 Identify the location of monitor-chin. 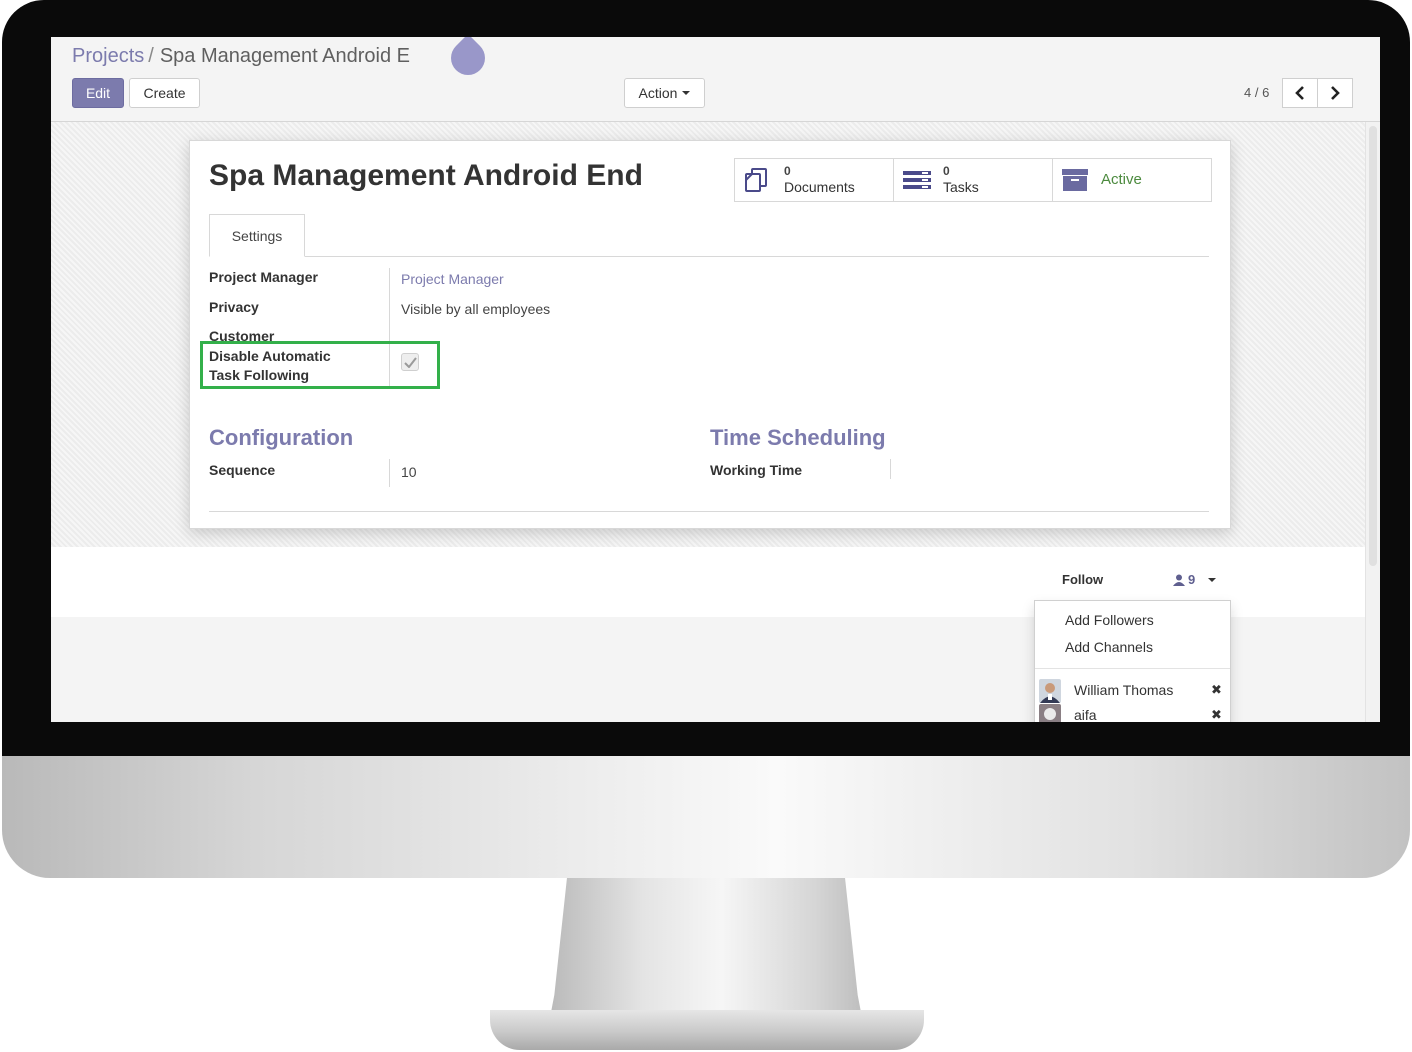
(706, 817).